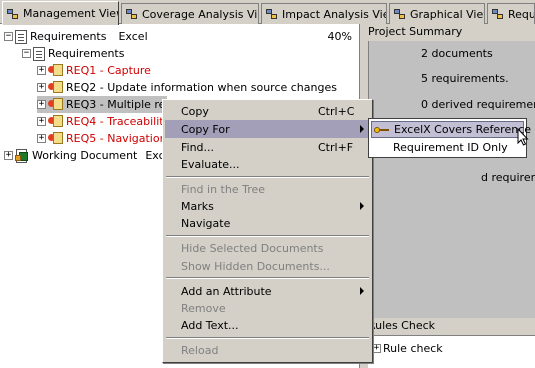 Image resolution: width=535 pixels, height=368 pixels. What do you see at coordinates (267, 189) in the screenshot?
I see `menu-item-find-in-tree: Find in the Tree` at bounding box center [267, 189].